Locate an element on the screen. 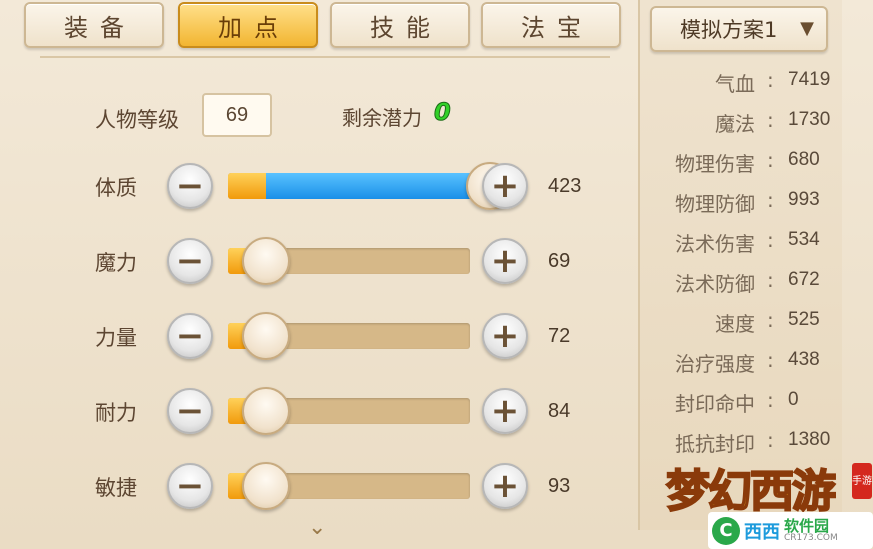 This screenshot has width=873, height=549. tab-label: 装备 is located at coordinates (100, 27).